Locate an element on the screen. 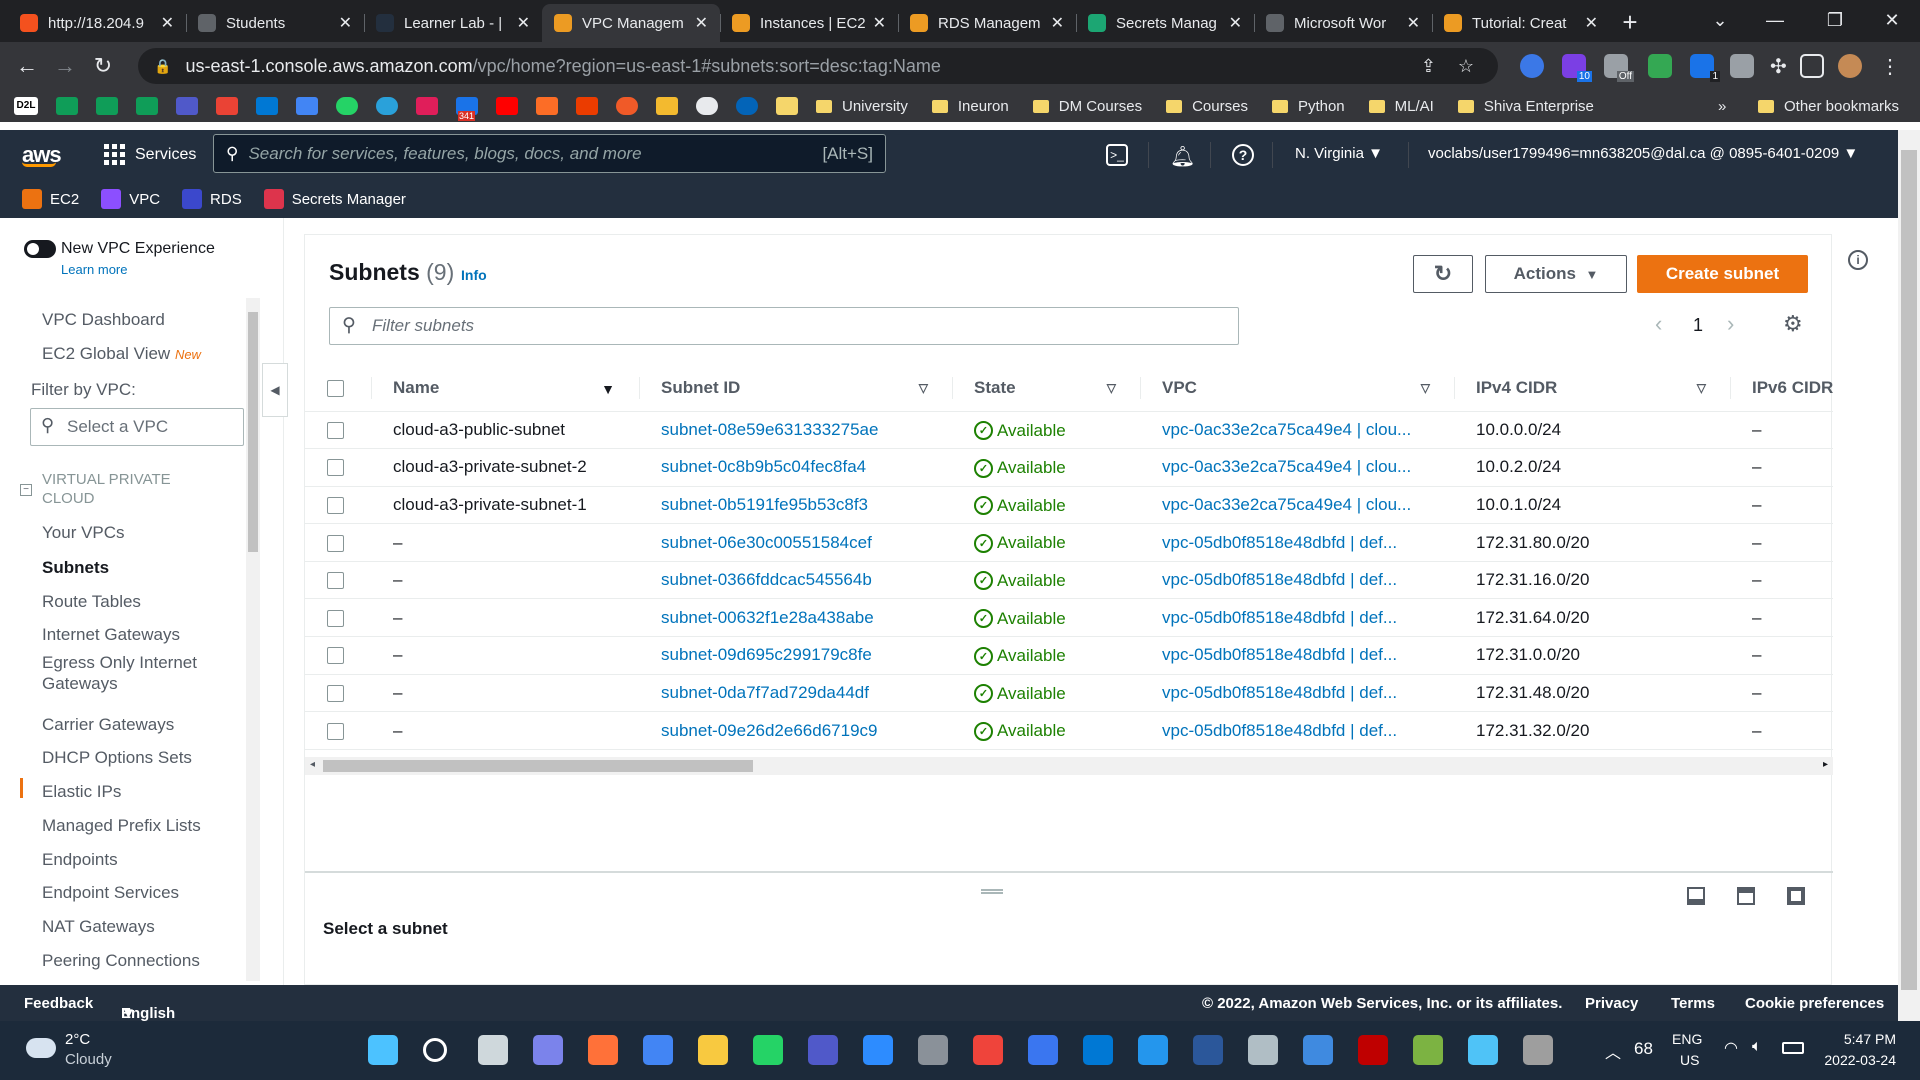 This screenshot has width=1920, height=1080. onedrive-bookmark-icon is located at coordinates (747, 106).